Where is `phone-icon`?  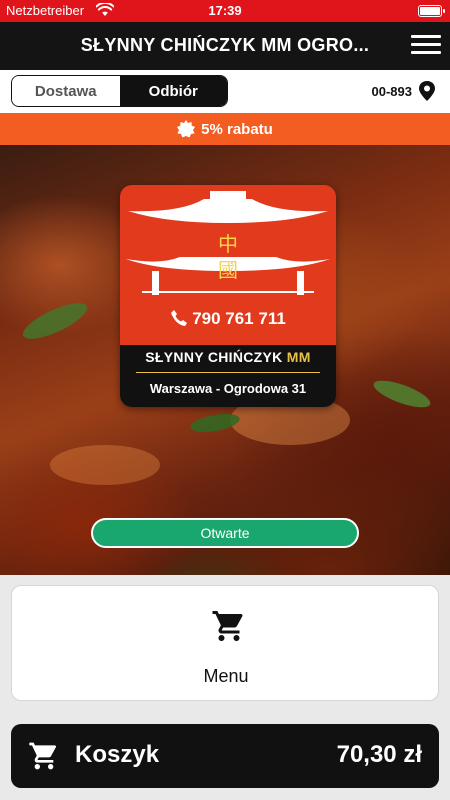 phone-icon is located at coordinates (179, 318).